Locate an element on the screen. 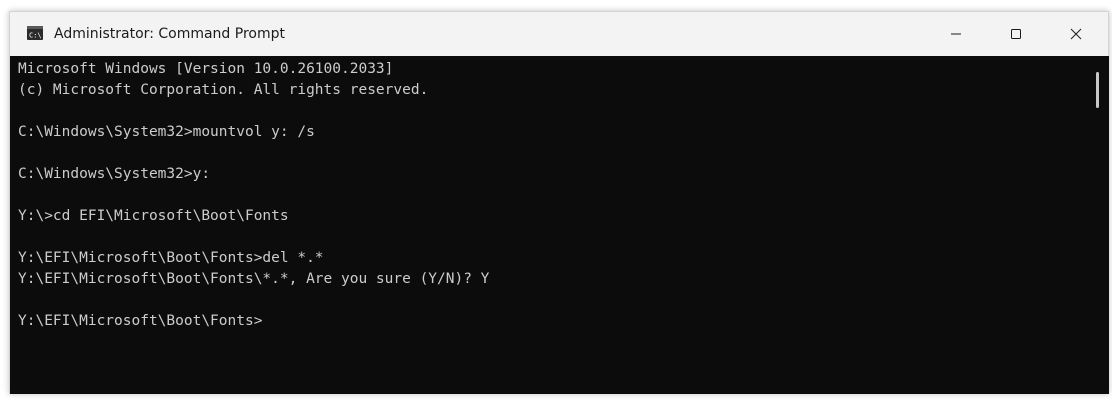 This screenshot has height=401, width=1112. minimize-button is located at coordinates (956, 34).